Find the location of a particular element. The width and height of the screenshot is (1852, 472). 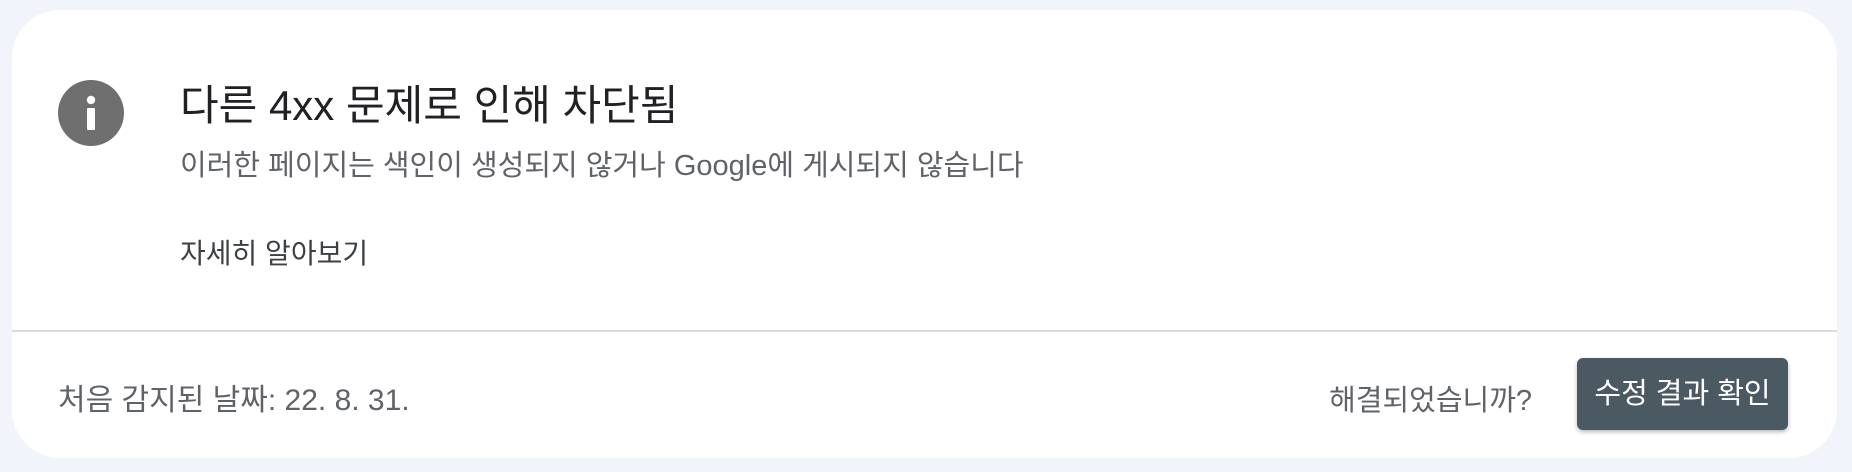

issue-description: 이러한 페이지는 색인이 생성되지 않거나 Google에 게시되지 않습니다 is located at coordinates (602, 166).